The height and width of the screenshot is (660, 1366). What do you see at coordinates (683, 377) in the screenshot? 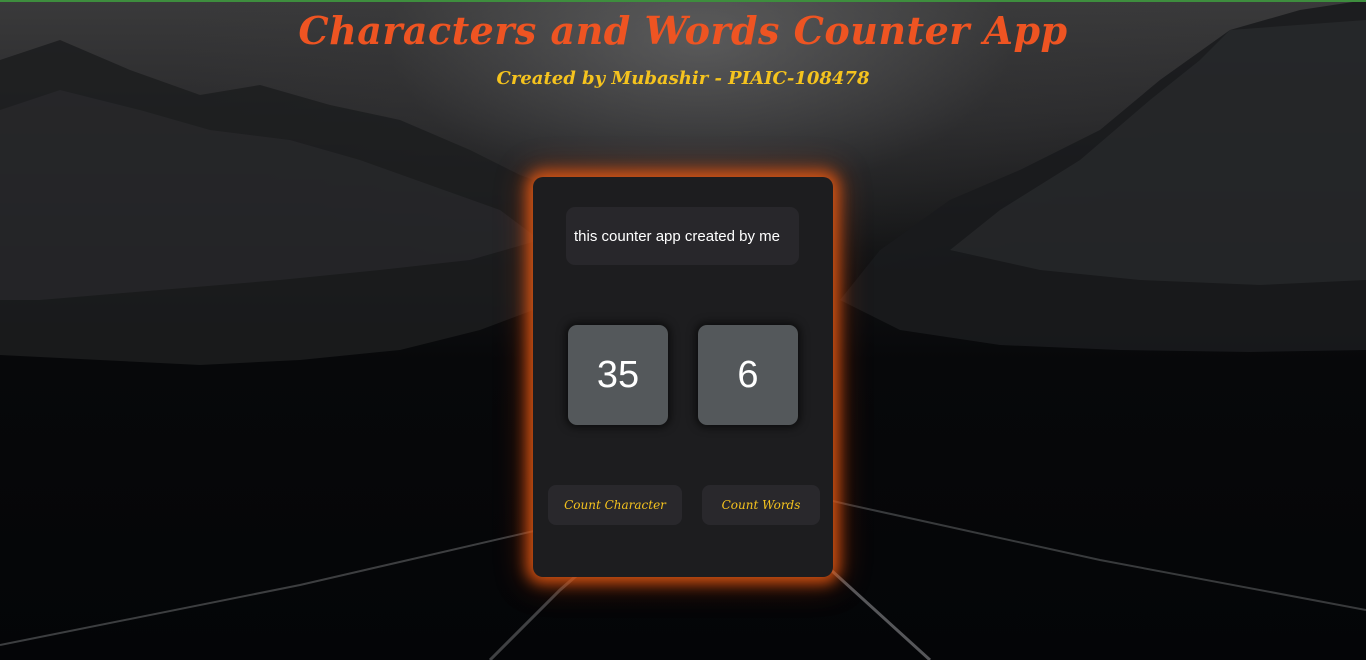
I see `counter-card: 35 6 Count Character Count Words` at bounding box center [683, 377].